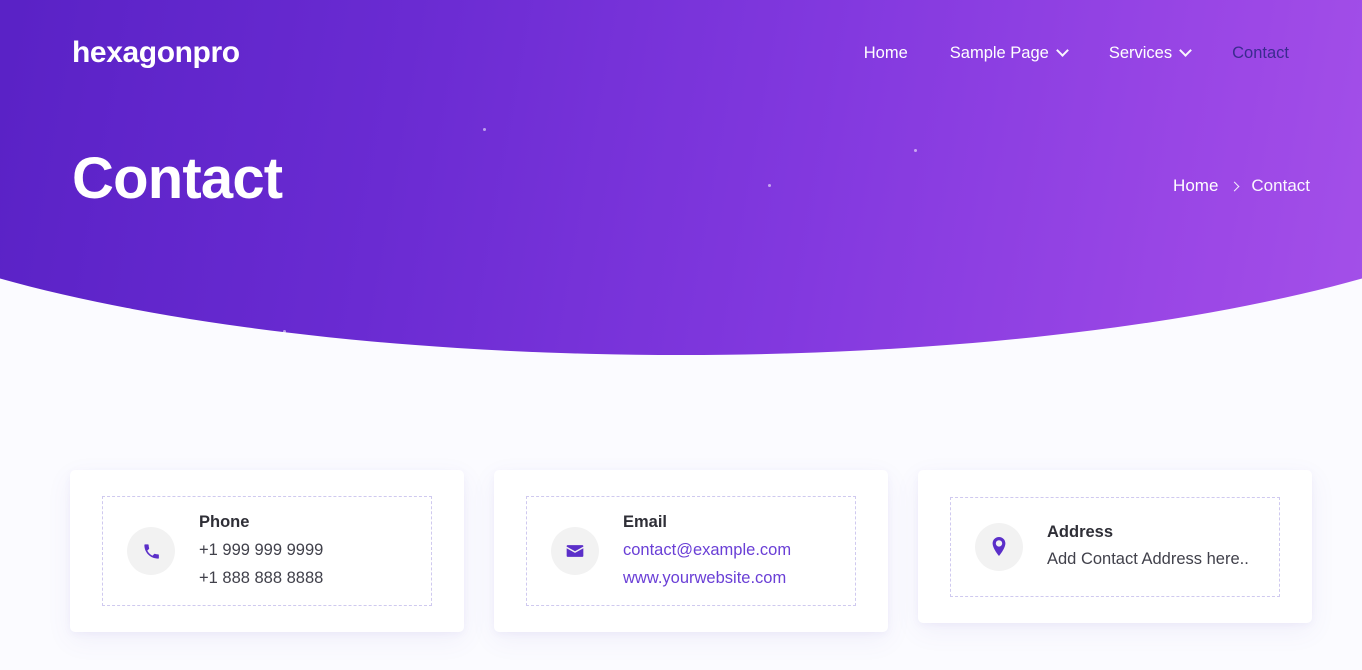 The width and height of the screenshot is (1362, 670). What do you see at coordinates (261, 577) in the screenshot?
I see `card-line-secondary: +1 888 888 8888` at bounding box center [261, 577].